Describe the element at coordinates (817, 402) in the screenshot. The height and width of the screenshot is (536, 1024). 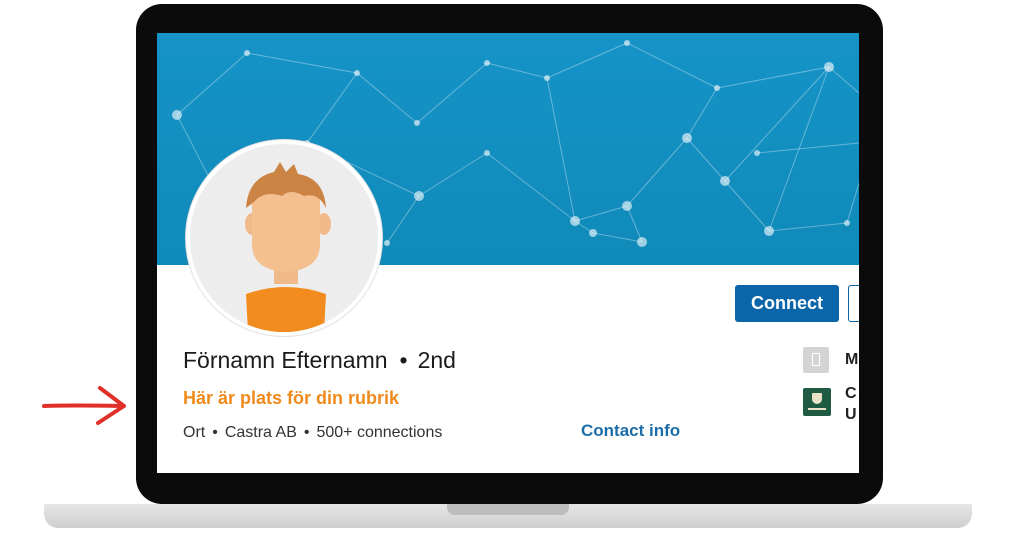
I see `school-icon` at that location.